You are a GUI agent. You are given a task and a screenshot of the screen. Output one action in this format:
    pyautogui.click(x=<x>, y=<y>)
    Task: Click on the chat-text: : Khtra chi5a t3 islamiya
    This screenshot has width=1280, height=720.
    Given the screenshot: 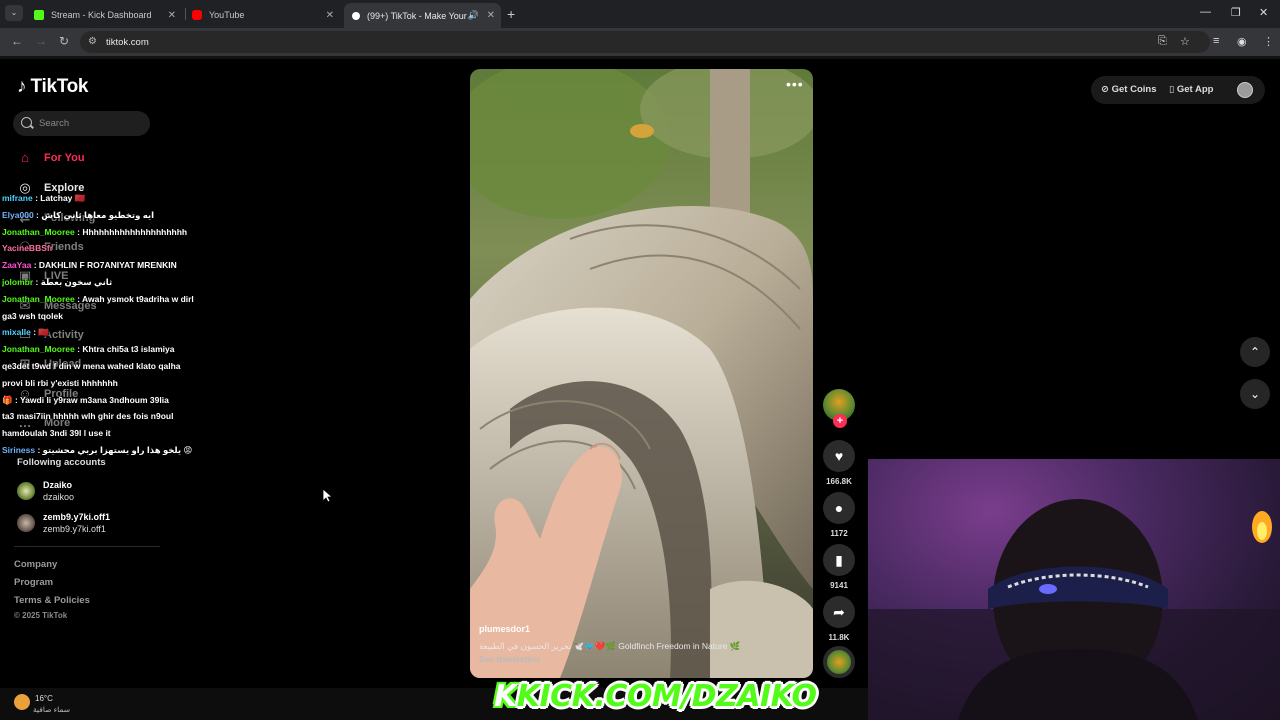 What is the action you would take?
    pyautogui.click(x=126, y=349)
    